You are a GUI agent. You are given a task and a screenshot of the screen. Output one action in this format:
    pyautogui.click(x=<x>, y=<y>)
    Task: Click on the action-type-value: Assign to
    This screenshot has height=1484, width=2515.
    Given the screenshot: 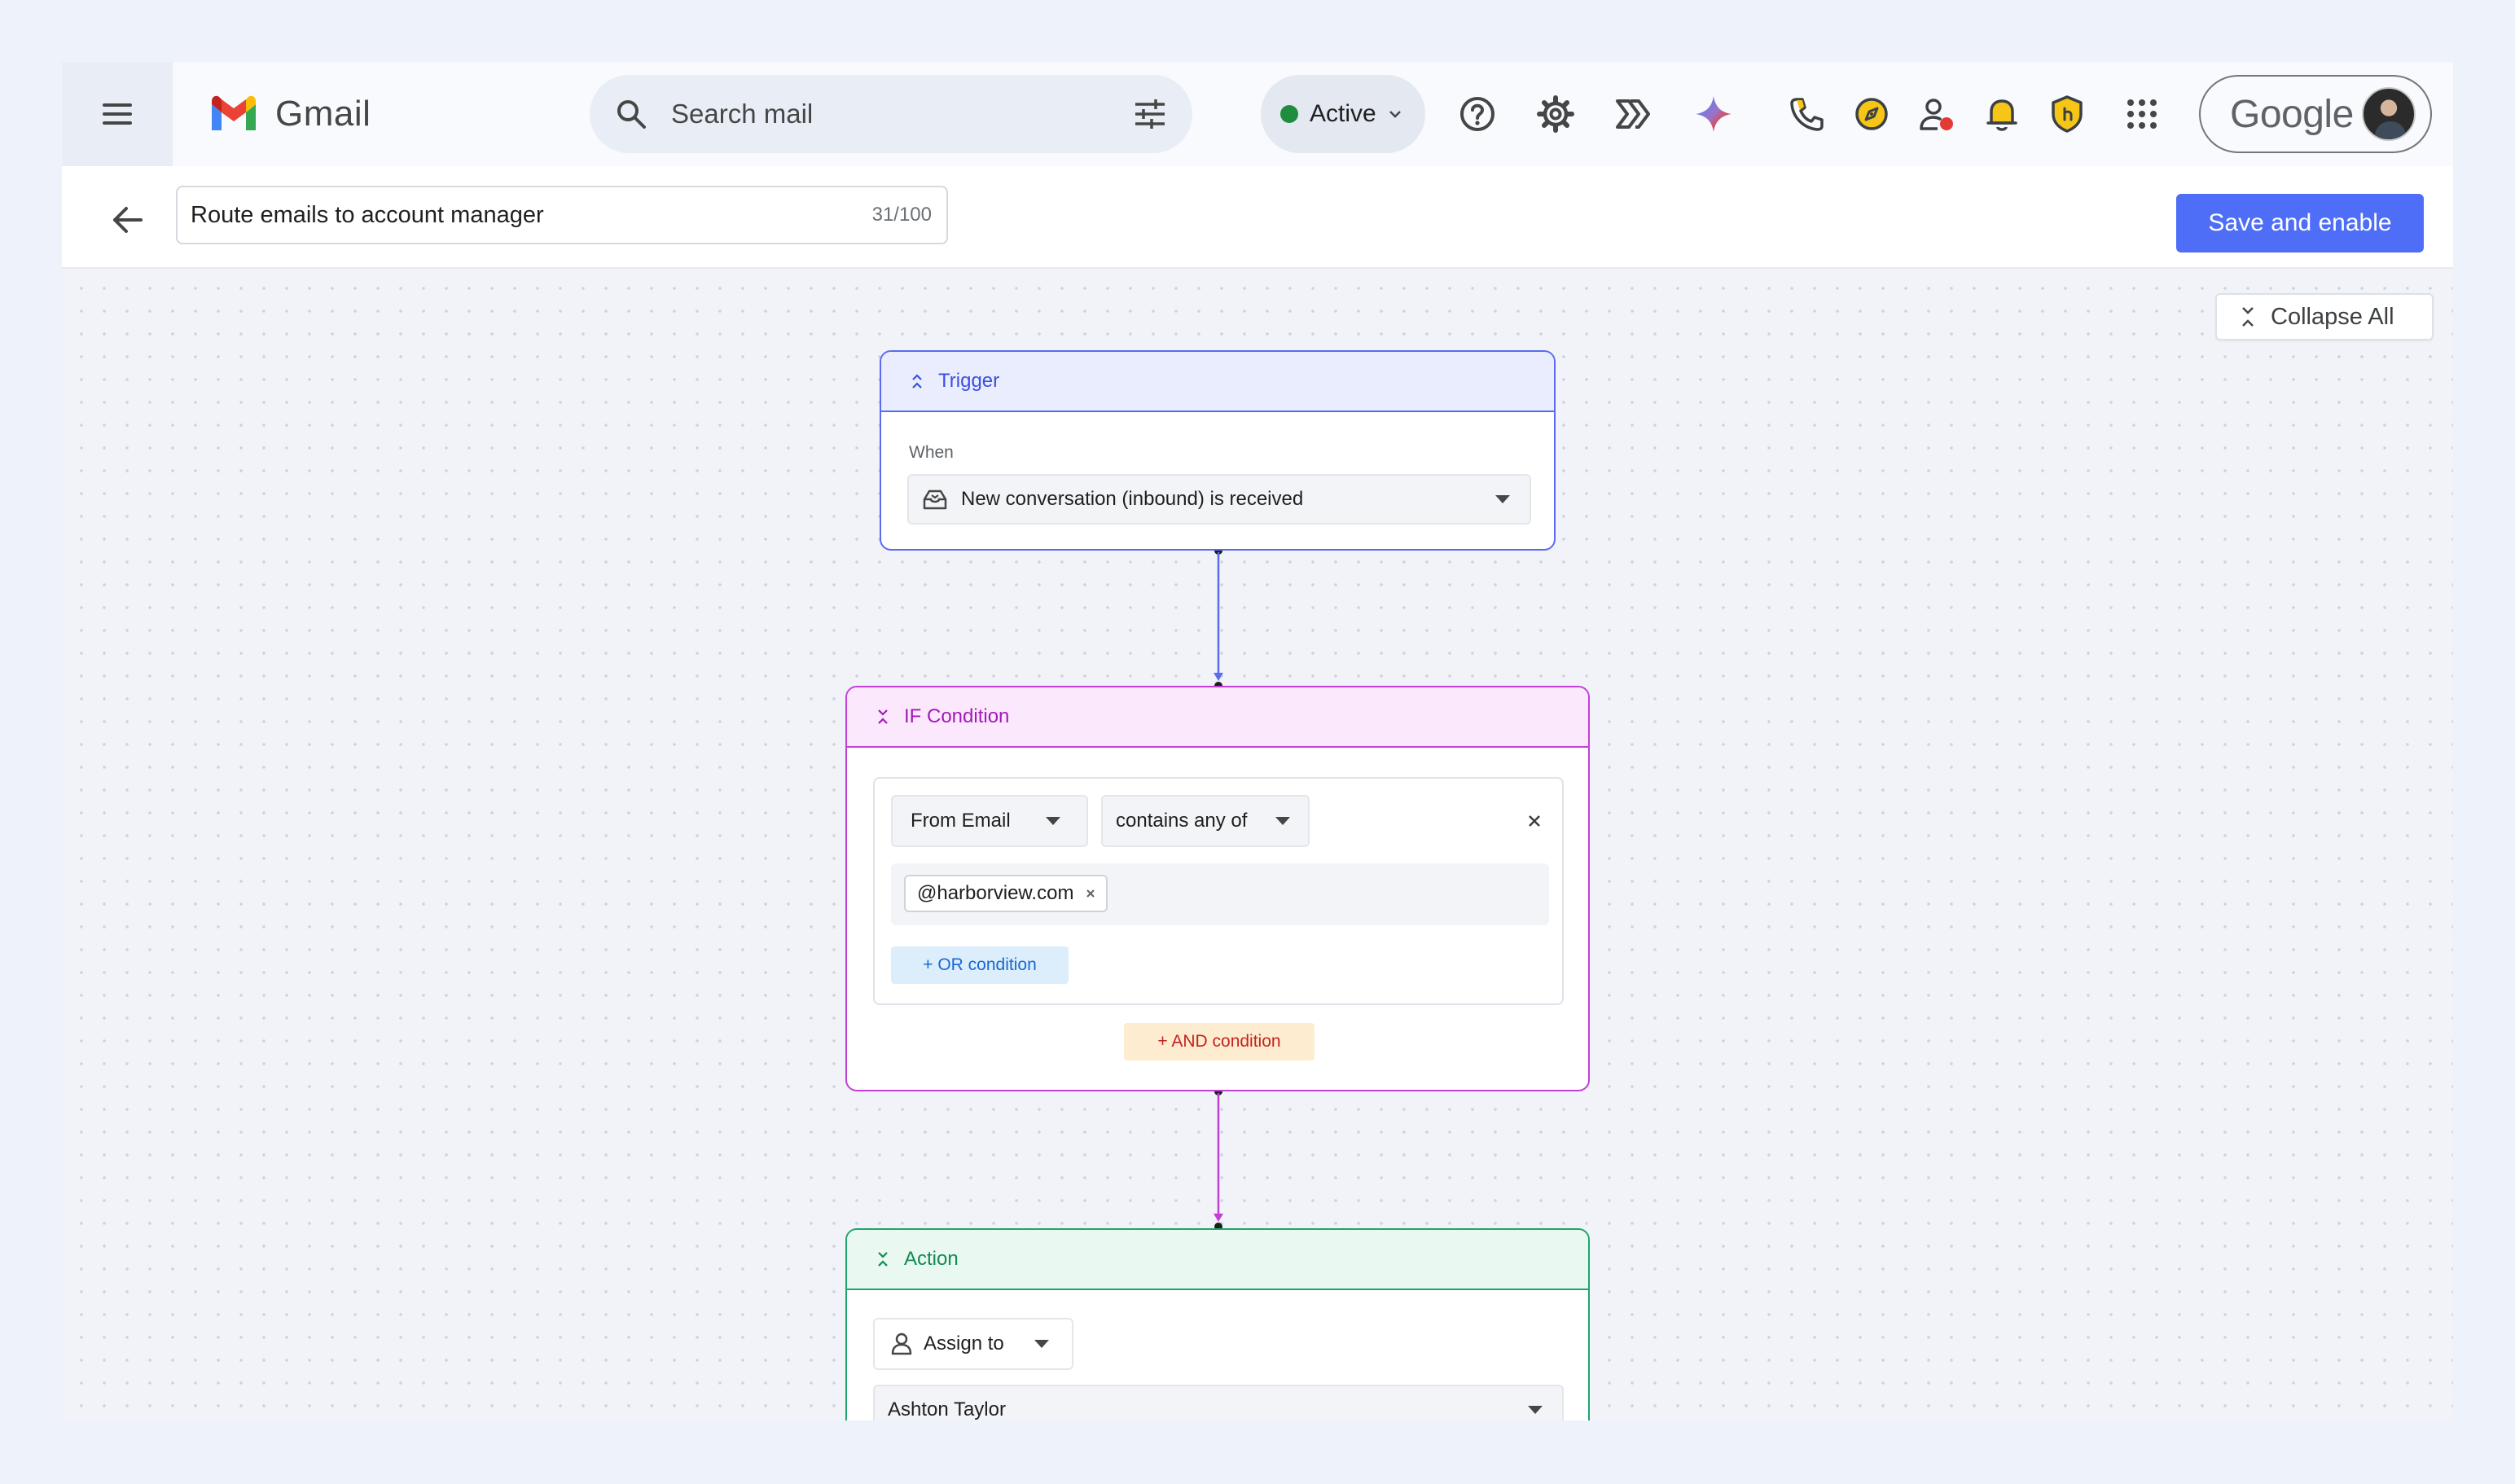 What is the action you would take?
    pyautogui.click(x=964, y=1343)
    